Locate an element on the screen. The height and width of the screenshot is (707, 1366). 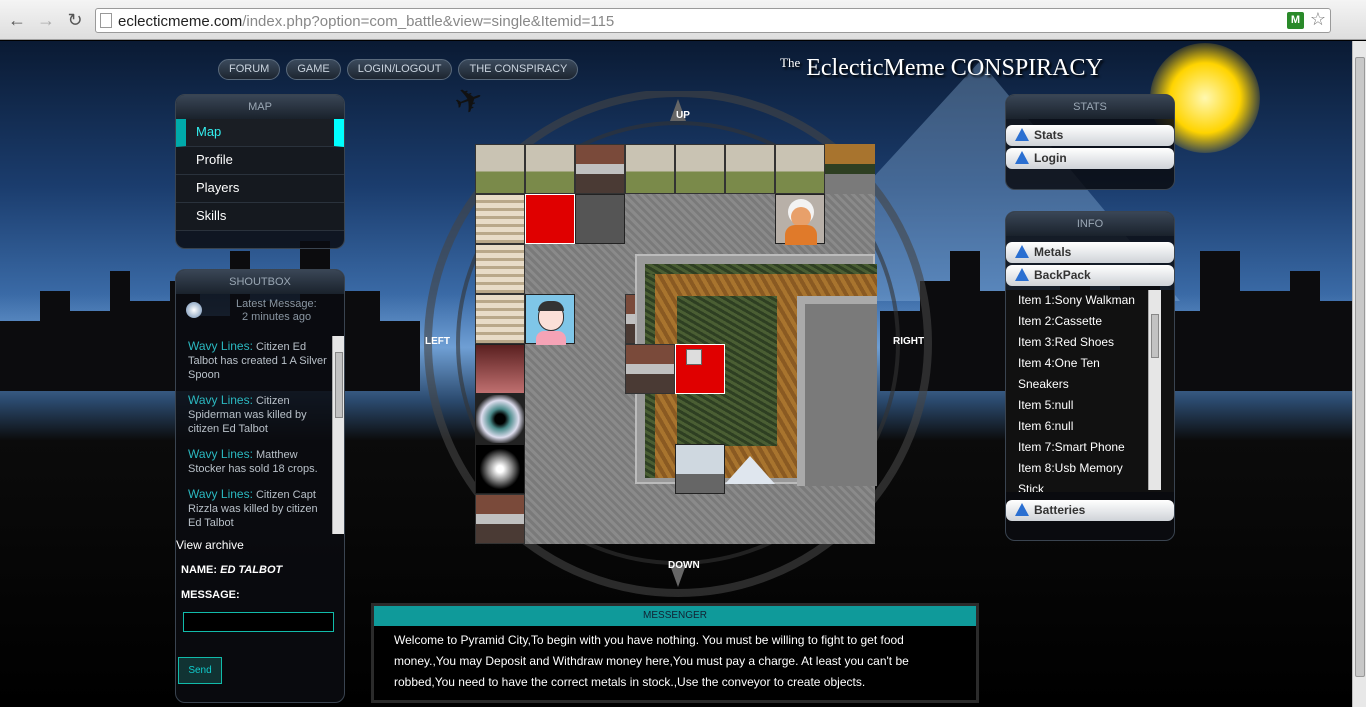
forward-icon: → is located at coordinates (46, 20).